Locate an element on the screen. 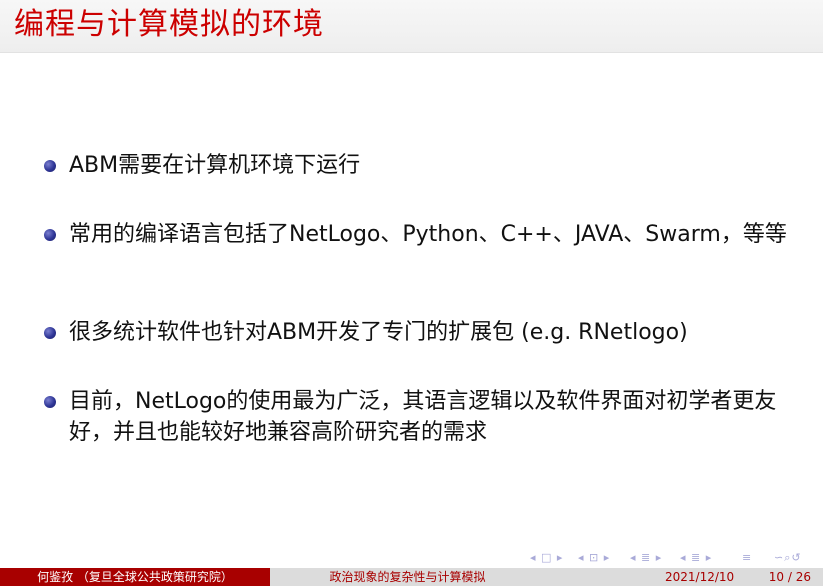  beamer-navigation: ◂ □ ▸ ◂ ⊡ ▸ ◂ ≣ ▸ ◂ ≣ ▸ ≡ ∽⌕↺ is located at coordinates (675, 558).